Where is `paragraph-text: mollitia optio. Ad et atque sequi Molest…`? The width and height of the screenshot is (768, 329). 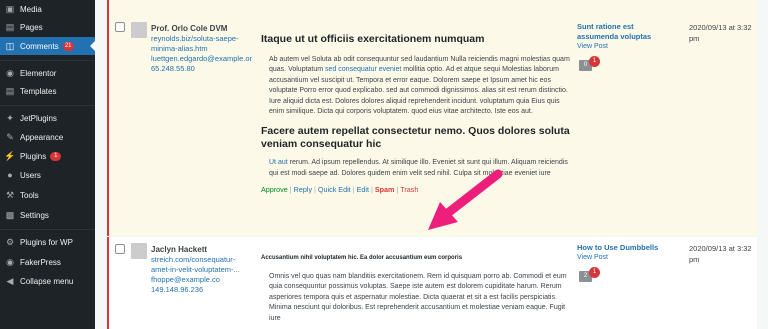
paragraph-text: mollitia optio. Ad et atque sequi Molest… is located at coordinates (418, 91).